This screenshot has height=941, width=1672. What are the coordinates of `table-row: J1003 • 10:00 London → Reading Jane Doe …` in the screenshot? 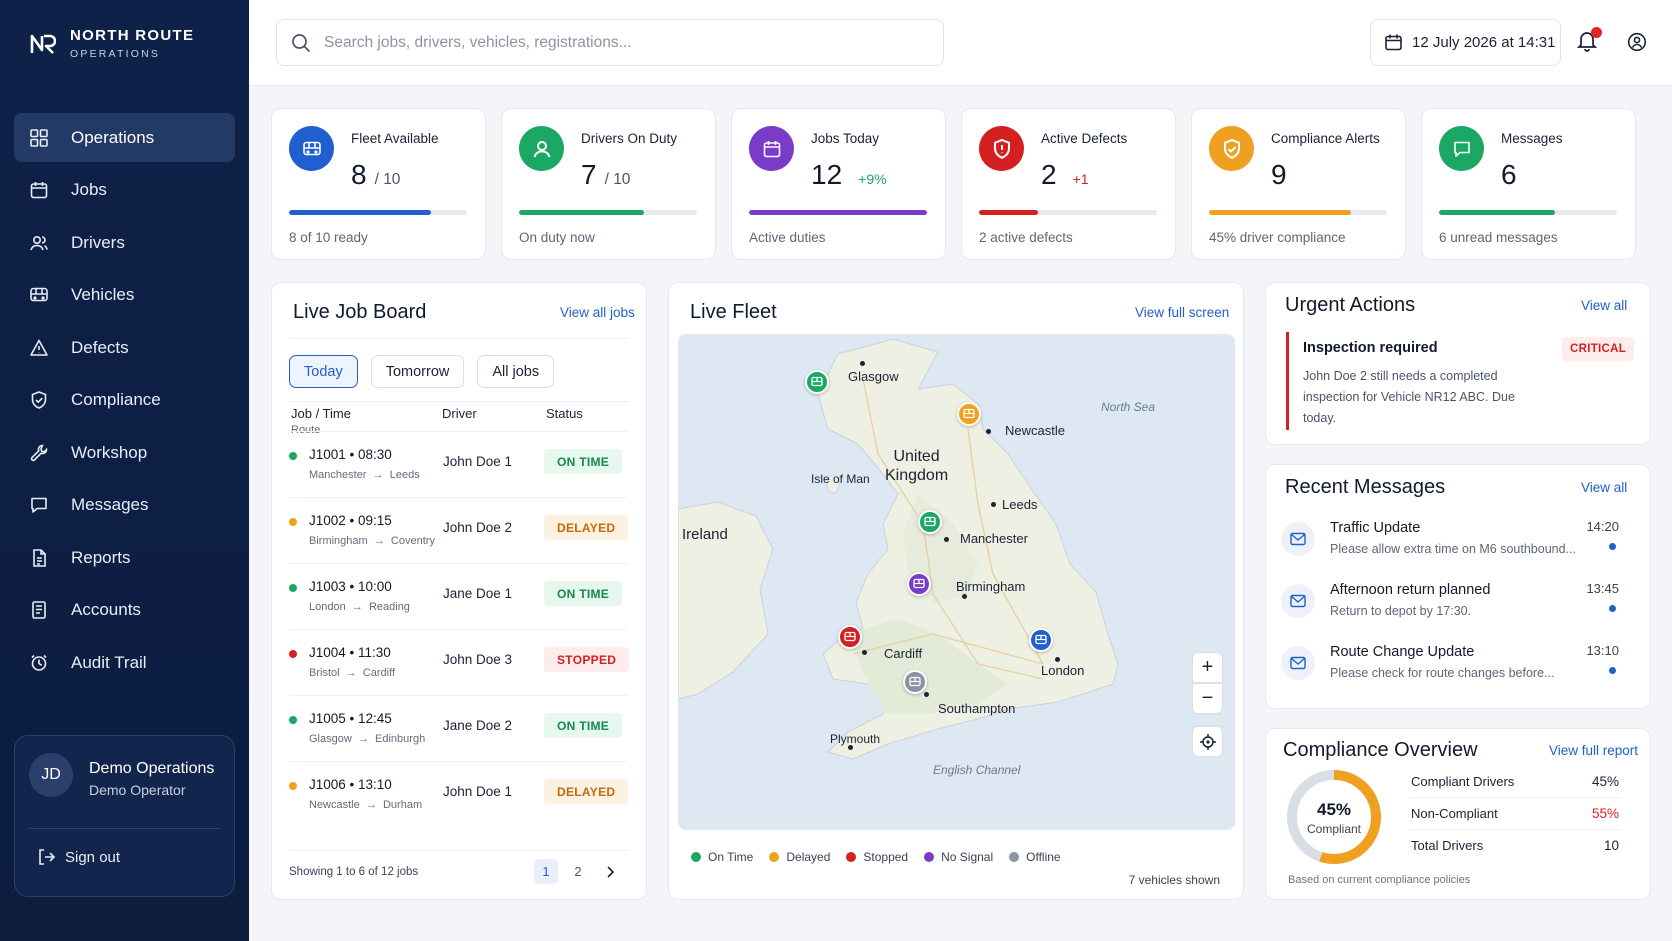 It's located at (458, 596).